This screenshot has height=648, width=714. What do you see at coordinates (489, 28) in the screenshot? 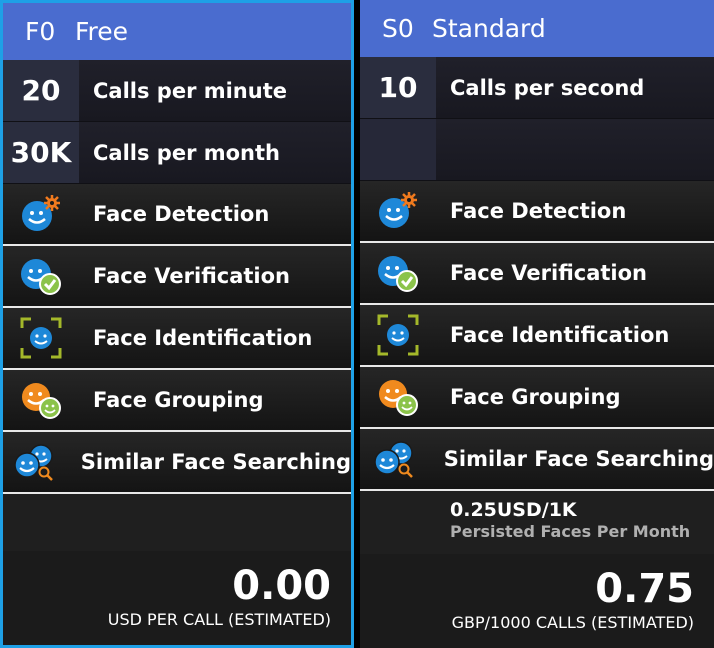
I see `tier-name: Standard` at bounding box center [489, 28].